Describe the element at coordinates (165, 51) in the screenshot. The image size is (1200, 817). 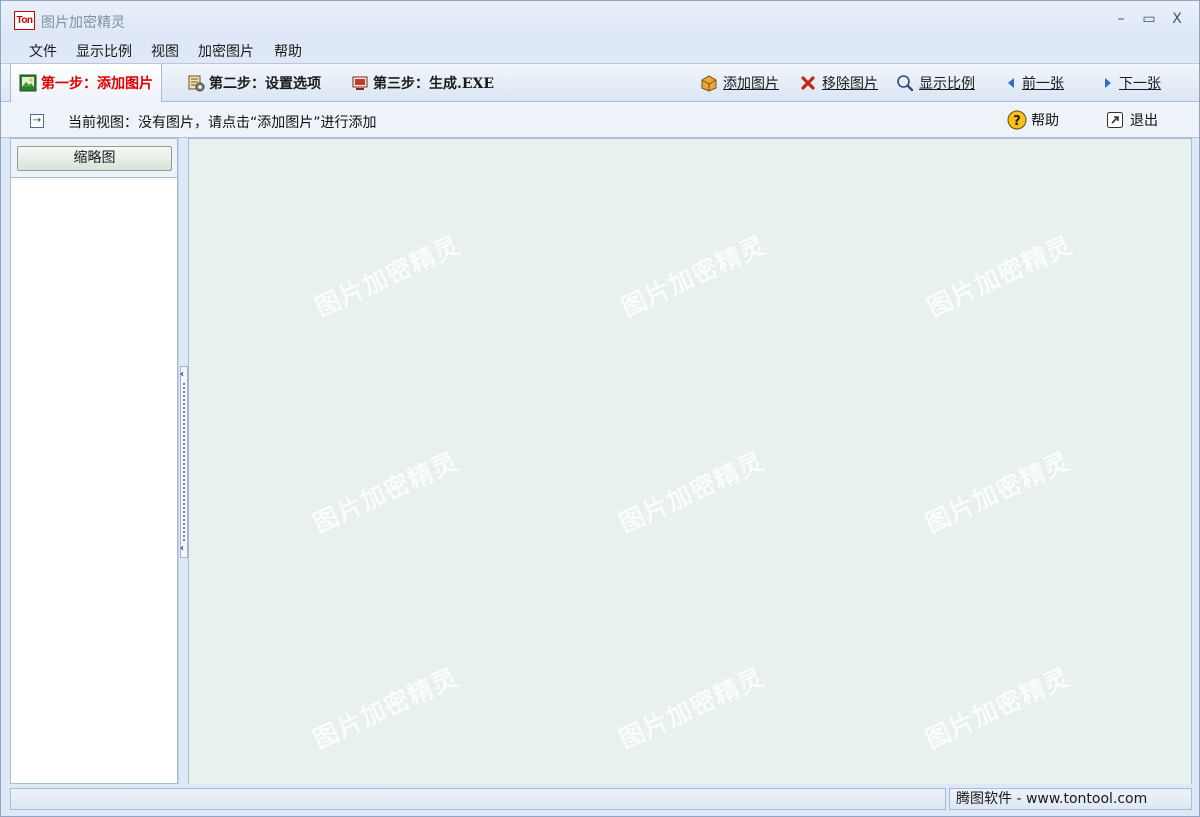
I see `menu-view: 视图` at that location.